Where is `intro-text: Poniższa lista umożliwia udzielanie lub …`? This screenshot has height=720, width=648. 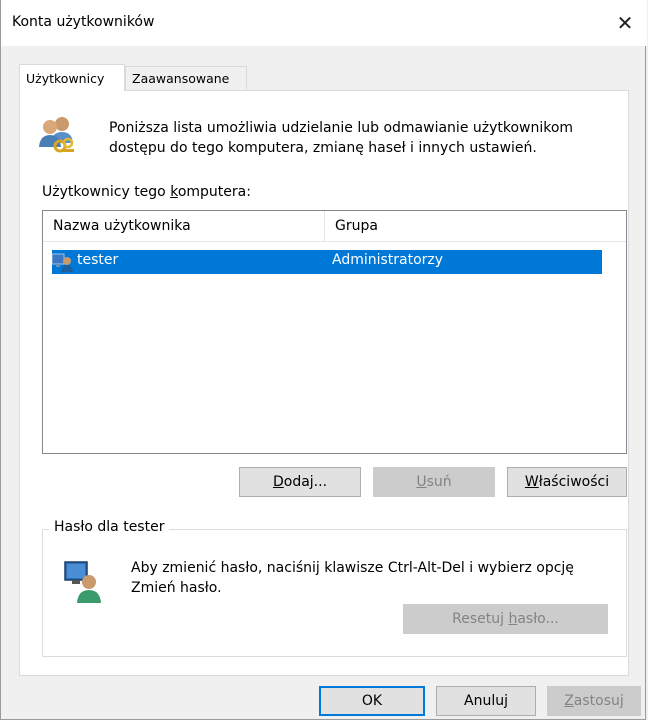
intro-text: Poniższa lista umożliwia udzielanie lub … is located at coordinates (341, 138).